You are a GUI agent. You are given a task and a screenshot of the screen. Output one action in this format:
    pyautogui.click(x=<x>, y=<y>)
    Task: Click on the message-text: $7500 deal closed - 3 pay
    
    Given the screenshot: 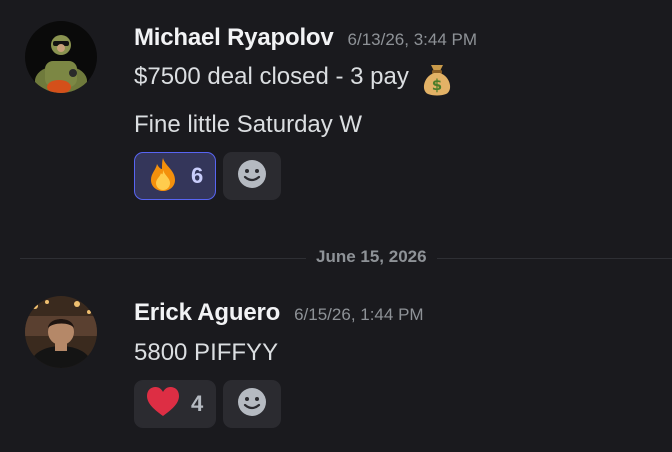 What is the action you would take?
    pyautogui.click(x=271, y=76)
    